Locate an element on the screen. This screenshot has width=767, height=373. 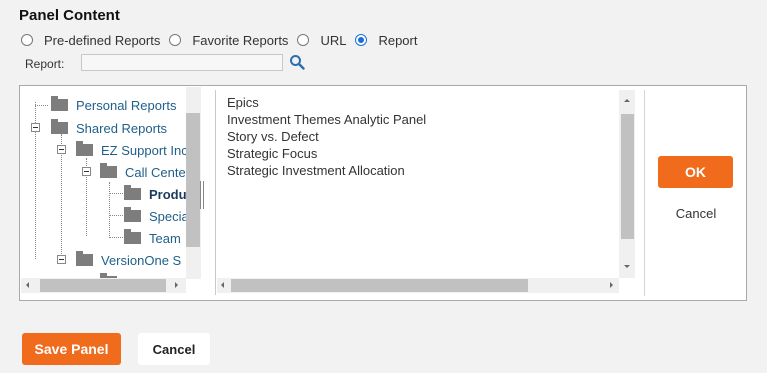
radio-url-label: URL is located at coordinates (333, 40).